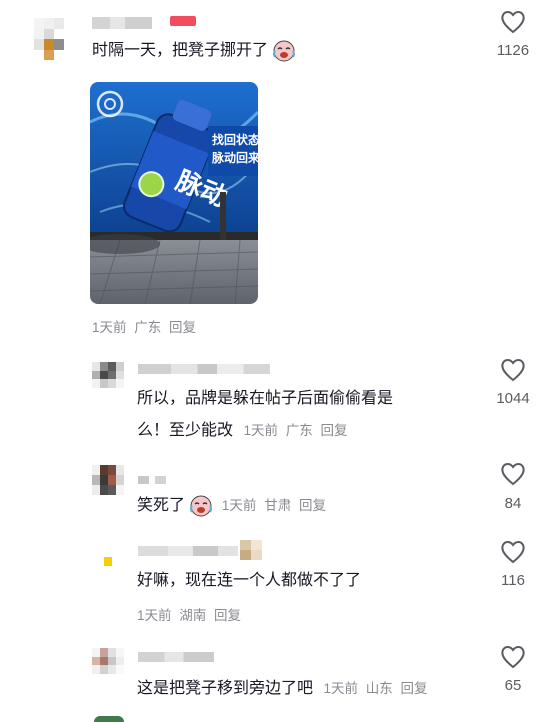  What do you see at coordinates (193, 615) in the screenshot?
I see `comment-location: 湖南` at bounding box center [193, 615].